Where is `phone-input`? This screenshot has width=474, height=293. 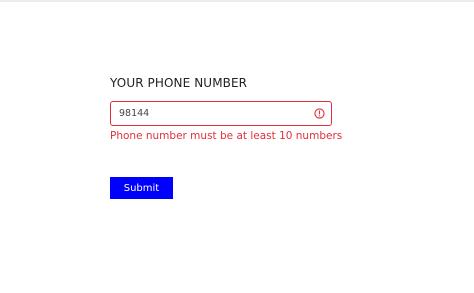 phone-input is located at coordinates (214, 113).